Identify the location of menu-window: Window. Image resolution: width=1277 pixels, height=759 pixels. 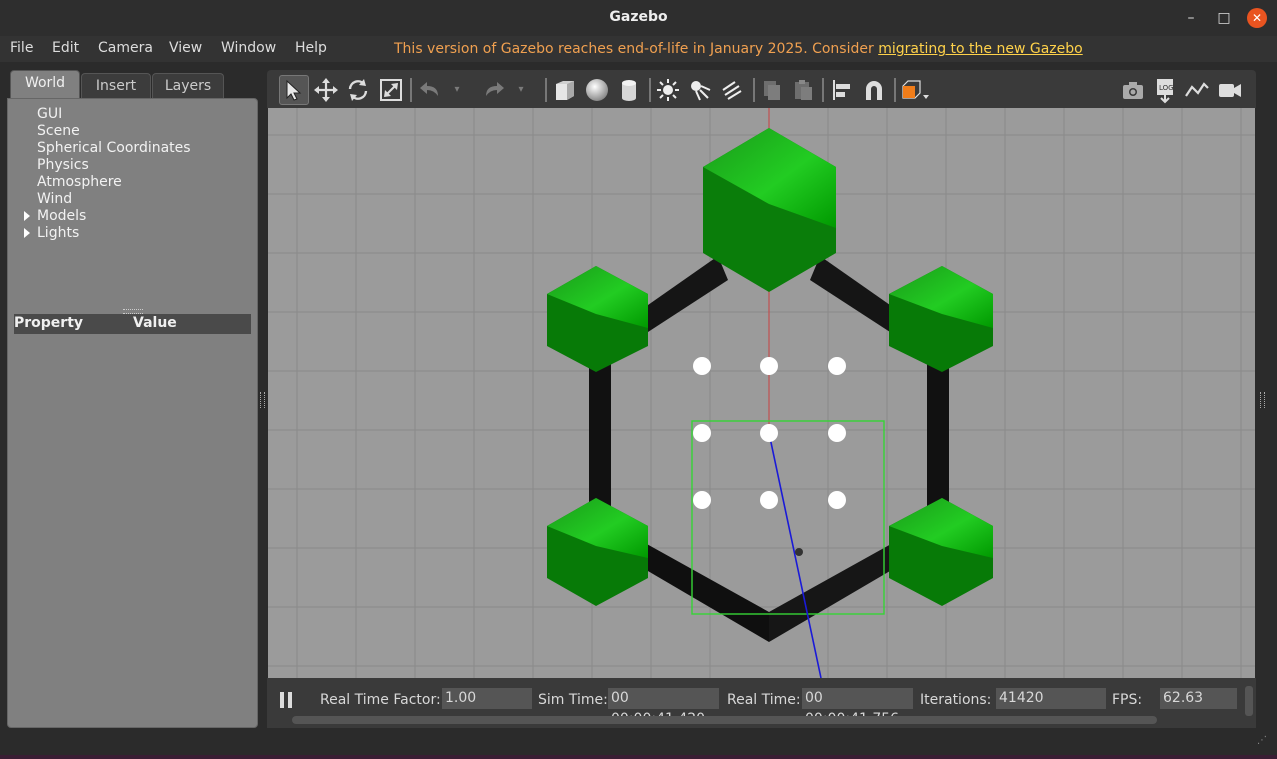
(248, 48).